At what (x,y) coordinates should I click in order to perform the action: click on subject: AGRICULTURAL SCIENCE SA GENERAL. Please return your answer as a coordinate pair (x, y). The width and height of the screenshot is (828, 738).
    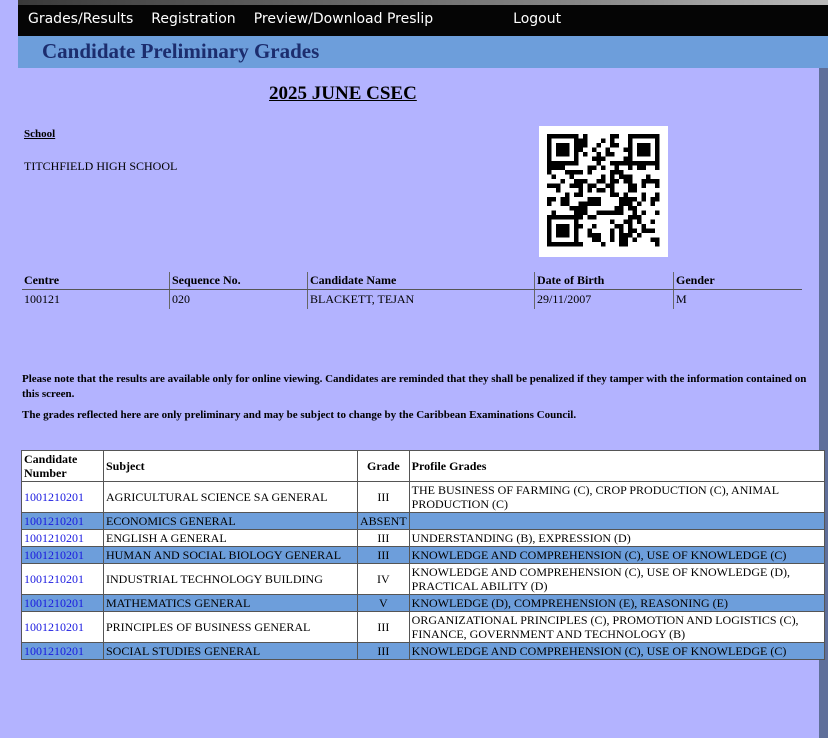
    Looking at the image, I should click on (230, 497).